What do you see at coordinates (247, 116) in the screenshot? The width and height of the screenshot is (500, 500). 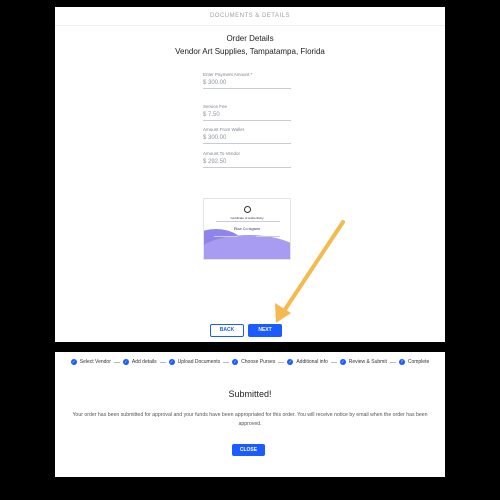 I see `service-fee-value: $ 7.50` at bounding box center [247, 116].